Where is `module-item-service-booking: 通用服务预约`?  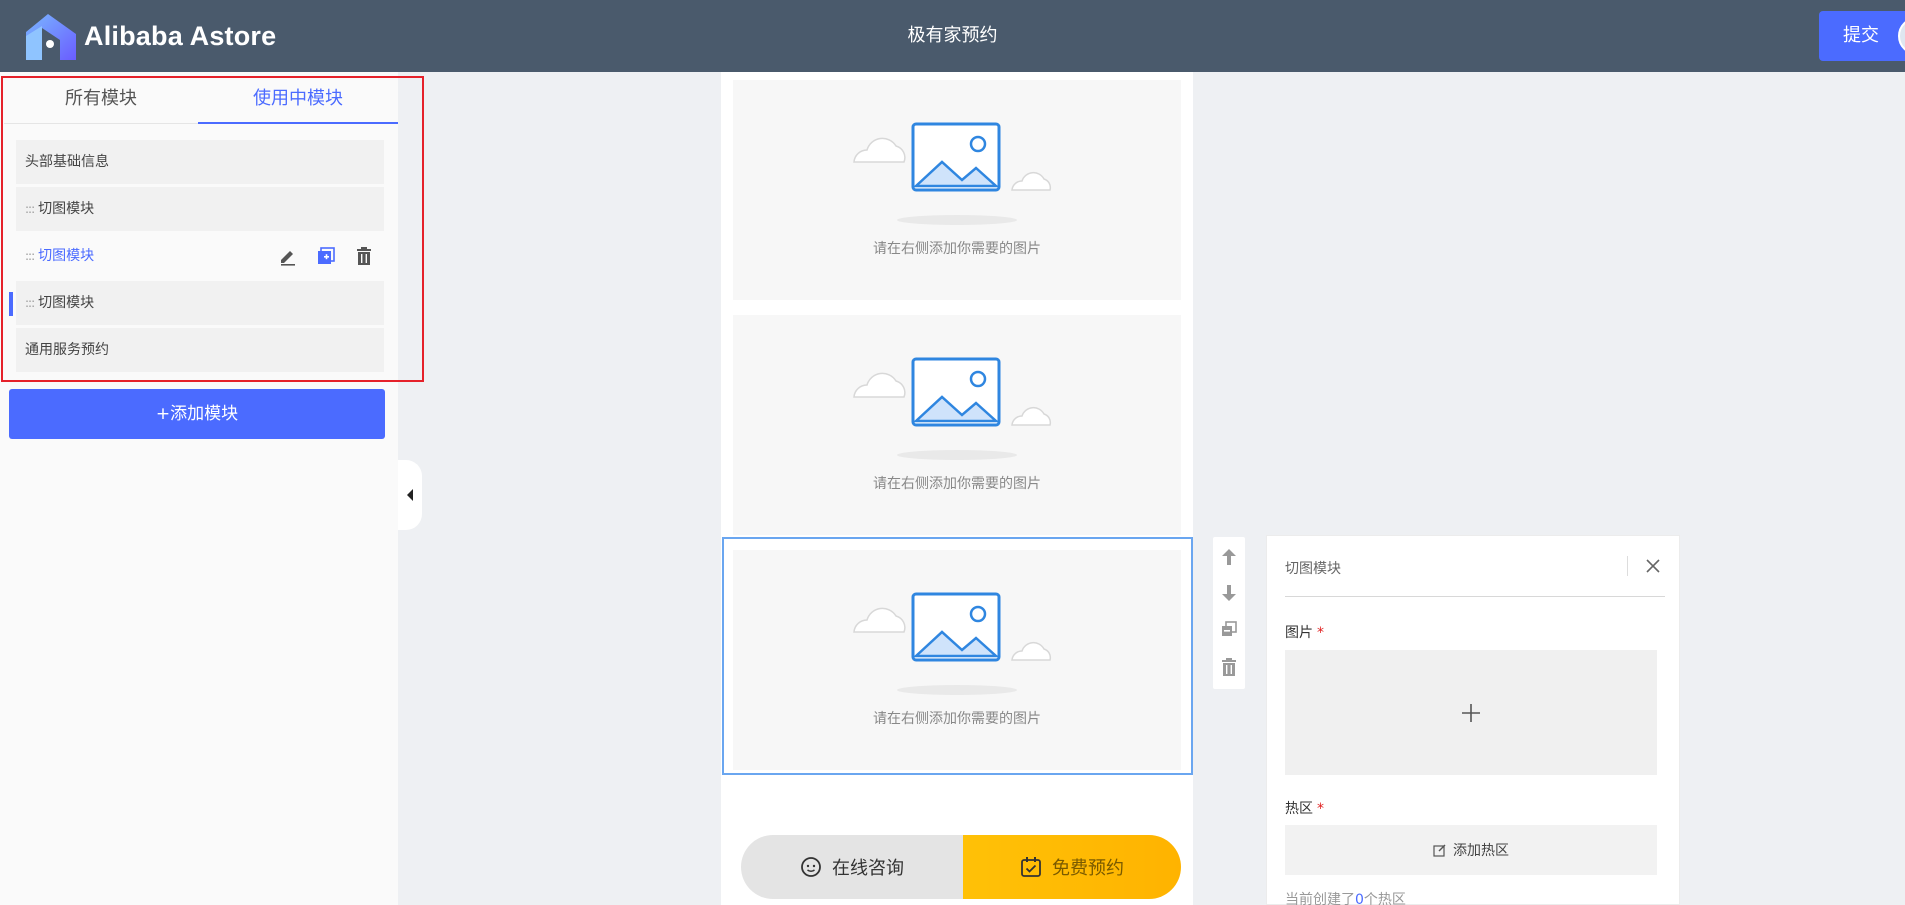 module-item-service-booking: 通用服务预约 is located at coordinates (200, 350).